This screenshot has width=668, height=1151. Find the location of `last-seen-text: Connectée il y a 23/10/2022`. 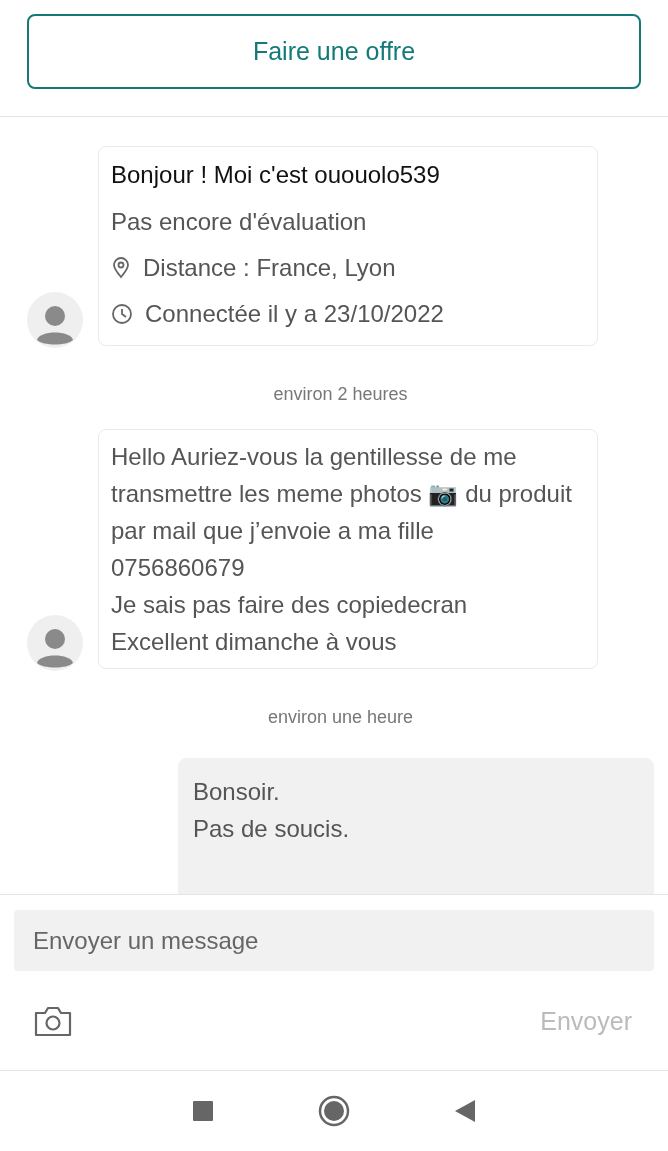

last-seen-text: Connectée il y a 23/10/2022 is located at coordinates (294, 314).